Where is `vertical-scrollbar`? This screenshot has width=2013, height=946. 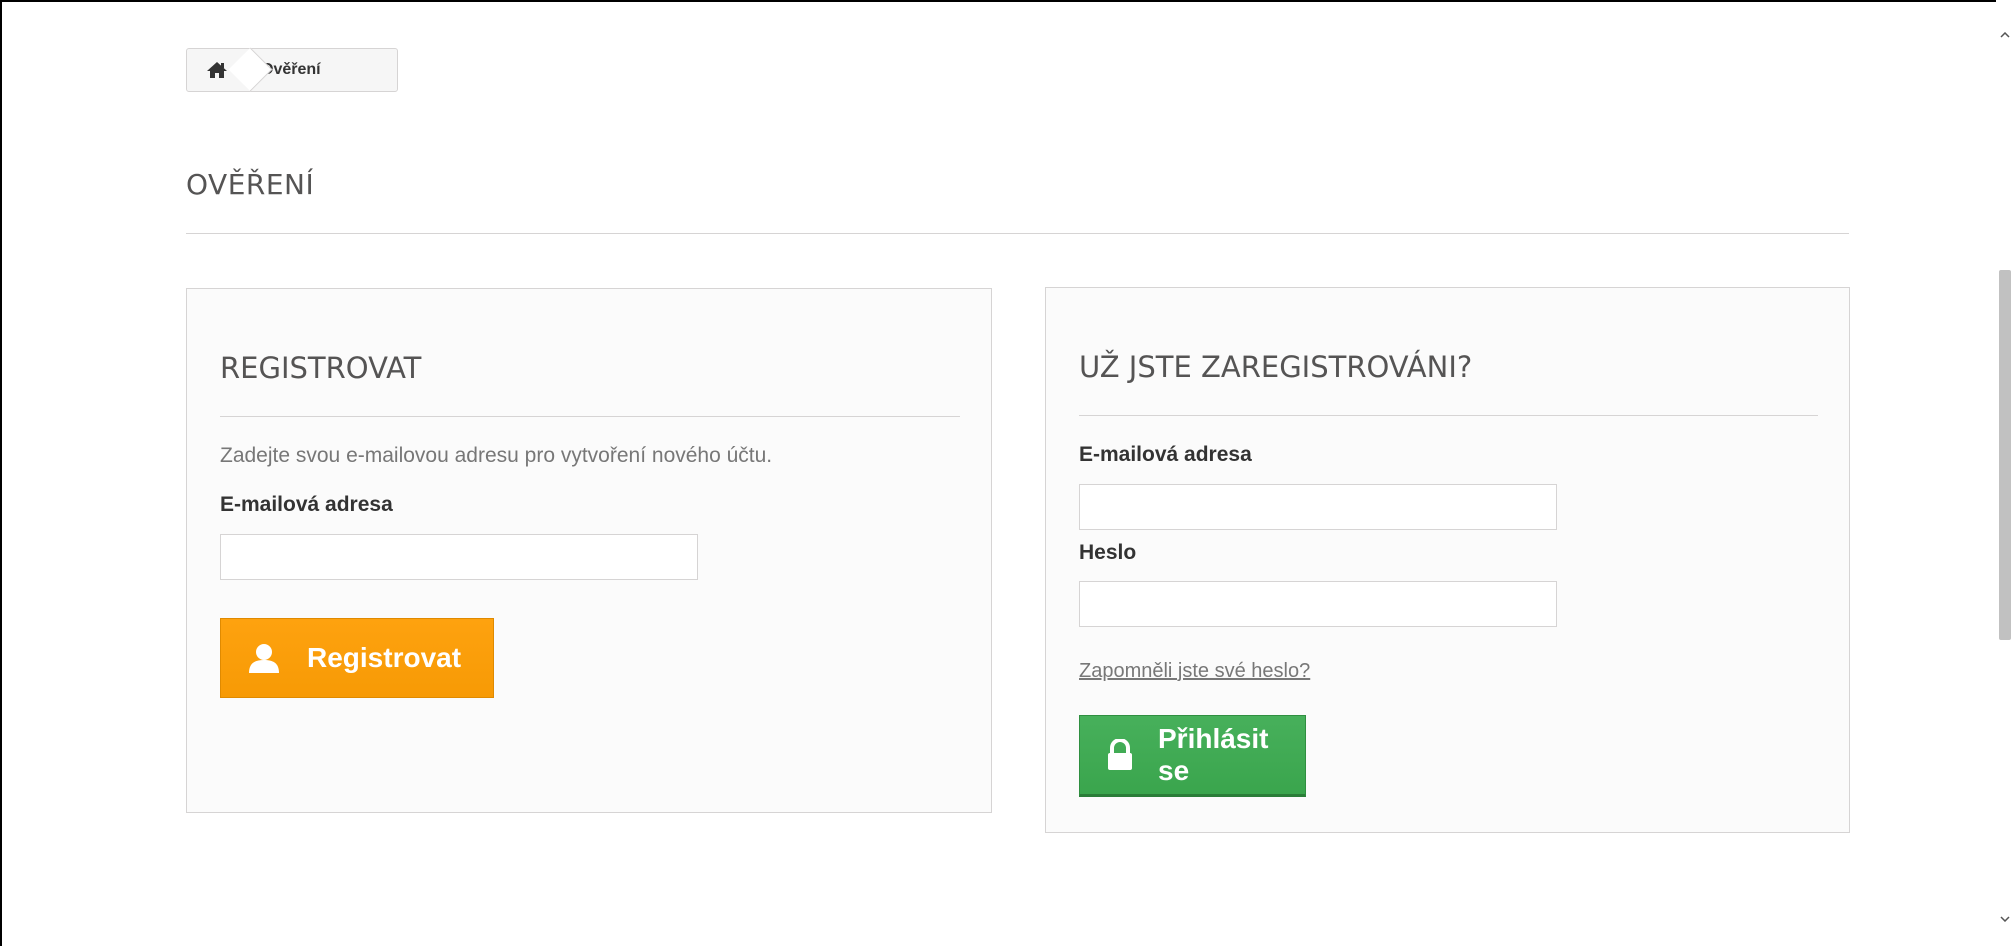 vertical-scrollbar is located at coordinates (2004, 473).